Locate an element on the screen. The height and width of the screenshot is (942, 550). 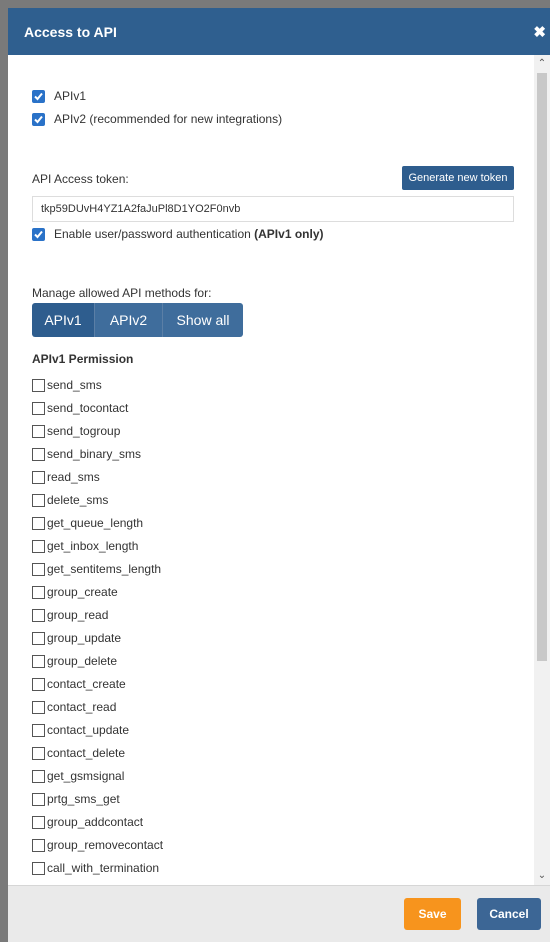
enable-auth-text: Enable user/password authentication is located at coordinates (152, 234).